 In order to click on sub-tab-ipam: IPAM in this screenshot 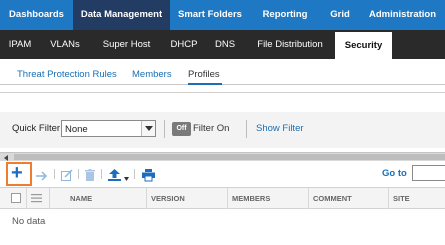, I will do `click(20, 44)`.